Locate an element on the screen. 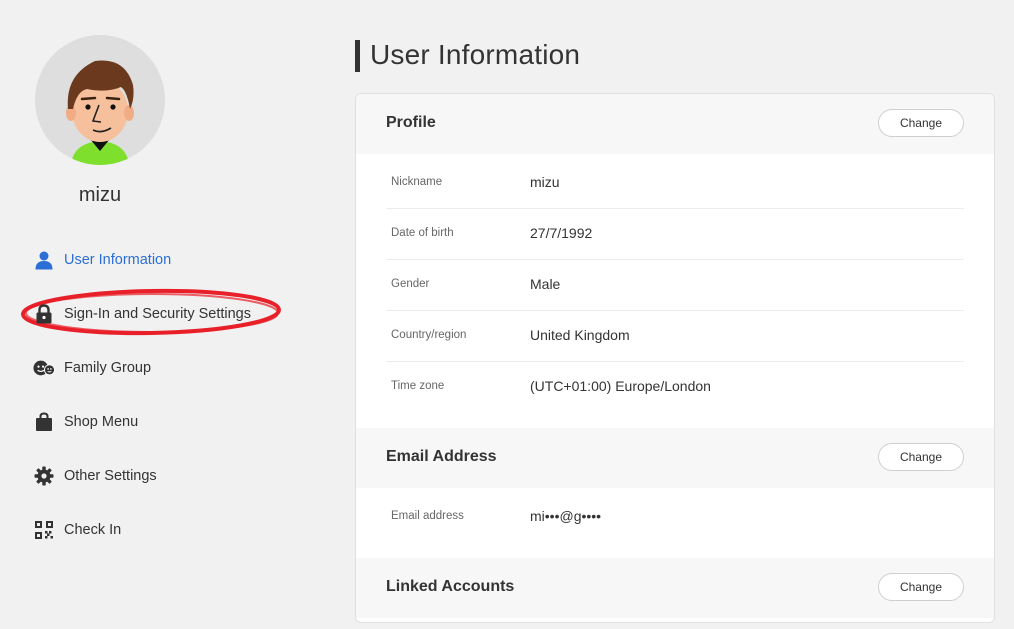  profile-change-button: Change is located at coordinates (921, 123).